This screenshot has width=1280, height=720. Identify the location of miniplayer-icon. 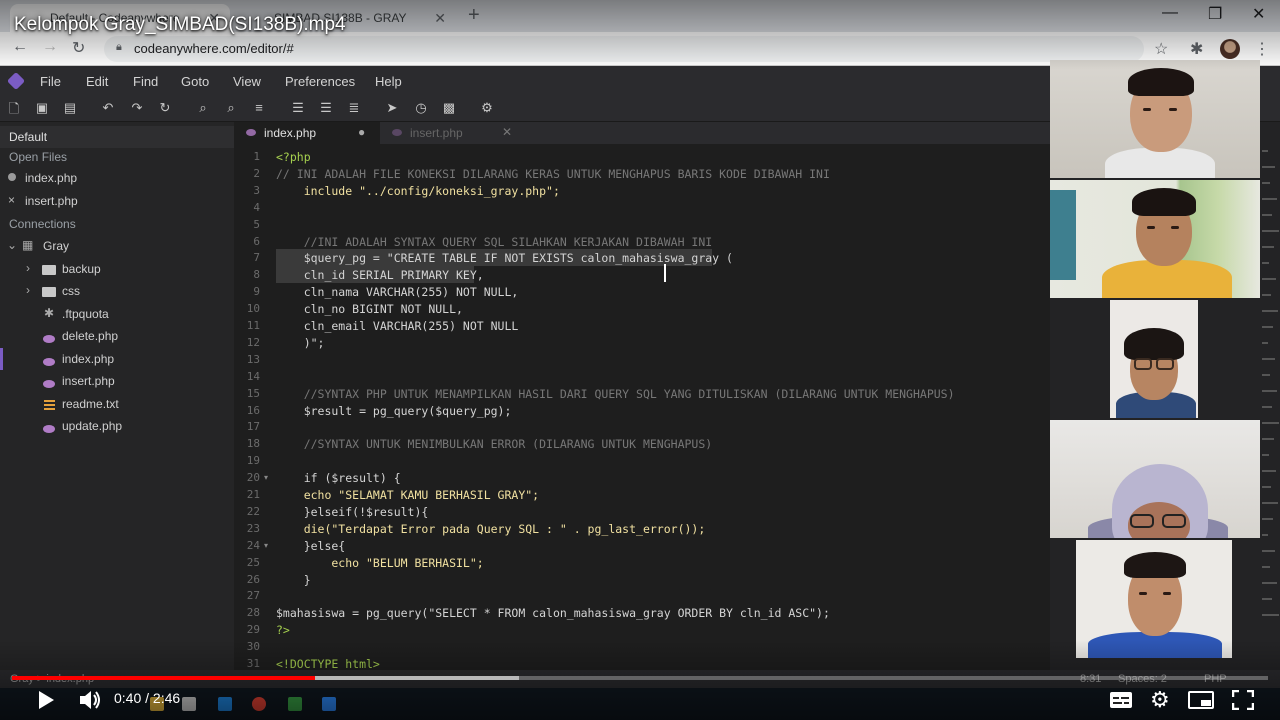
(1201, 700).